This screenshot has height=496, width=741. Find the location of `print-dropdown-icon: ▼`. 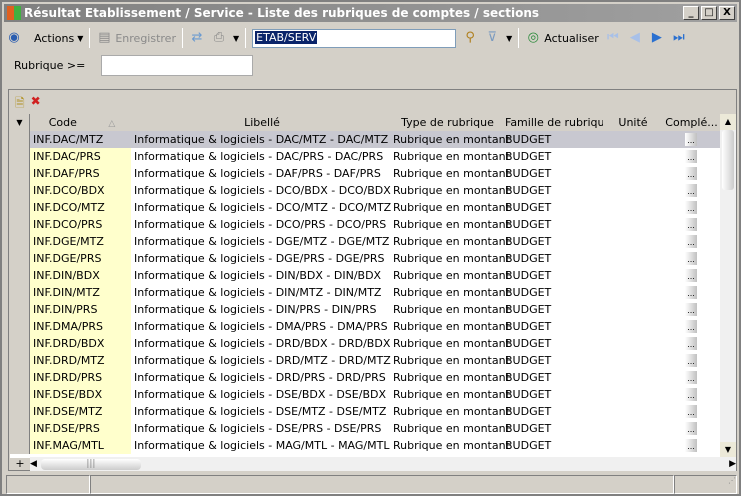

print-dropdown-icon: ▼ is located at coordinates (236, 38).